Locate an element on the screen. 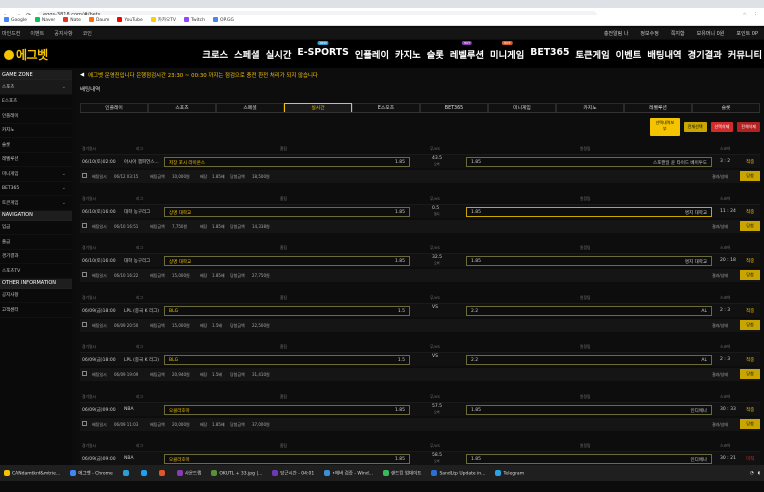 This screenshot has width=764, height=492. topbar-link-0: 마인드컨 is located at coordinates (11, 33).